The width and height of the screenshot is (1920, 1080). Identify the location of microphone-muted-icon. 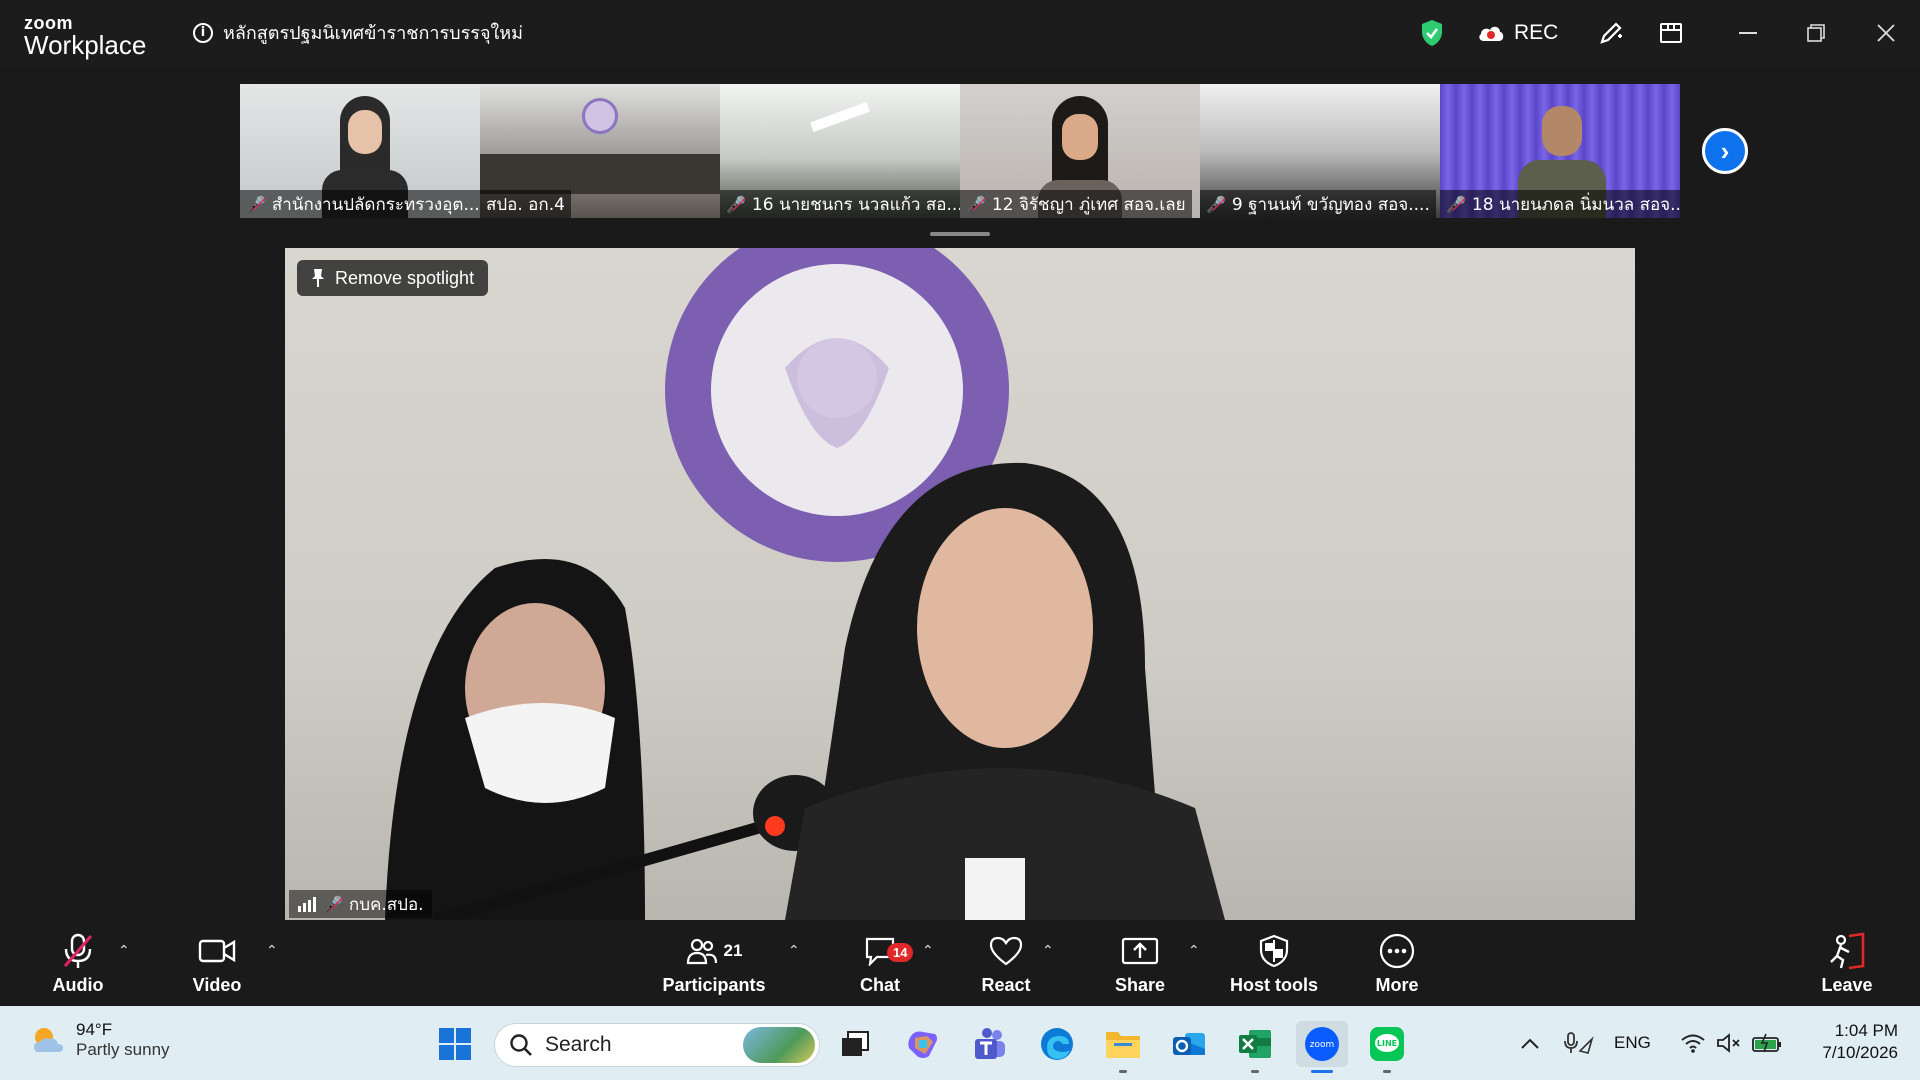
(78, 950).